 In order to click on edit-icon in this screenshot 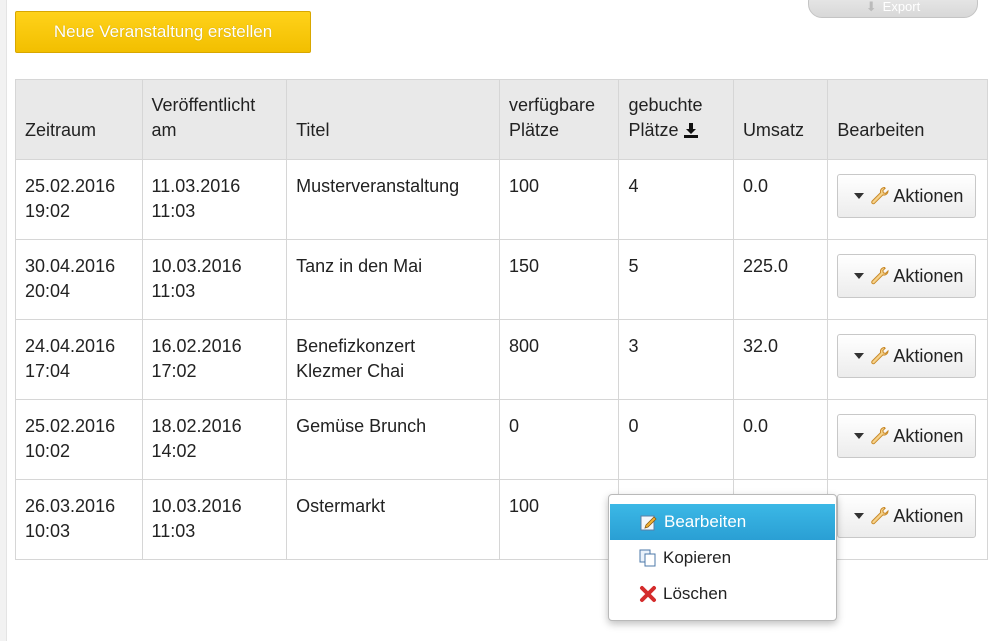, I will do `click(648, 523)`.